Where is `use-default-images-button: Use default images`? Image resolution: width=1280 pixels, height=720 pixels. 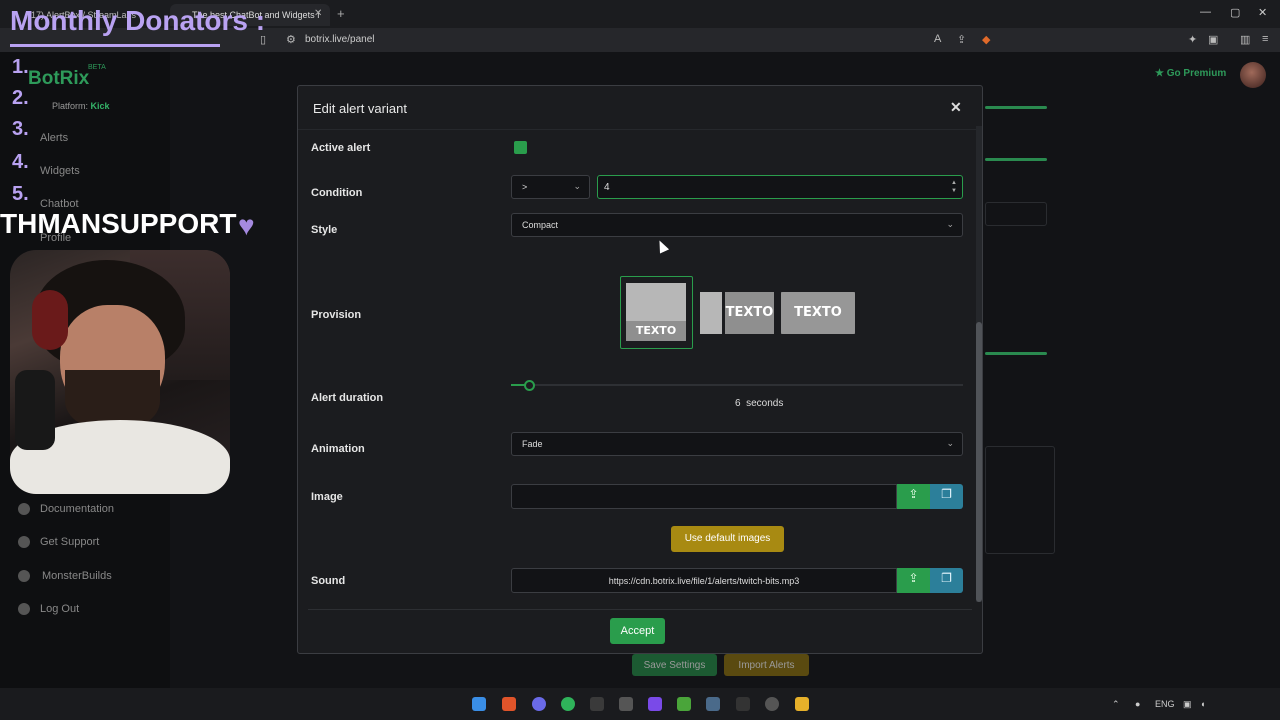 use-default-images-button: Use default images is located at coordinates (727, 539).